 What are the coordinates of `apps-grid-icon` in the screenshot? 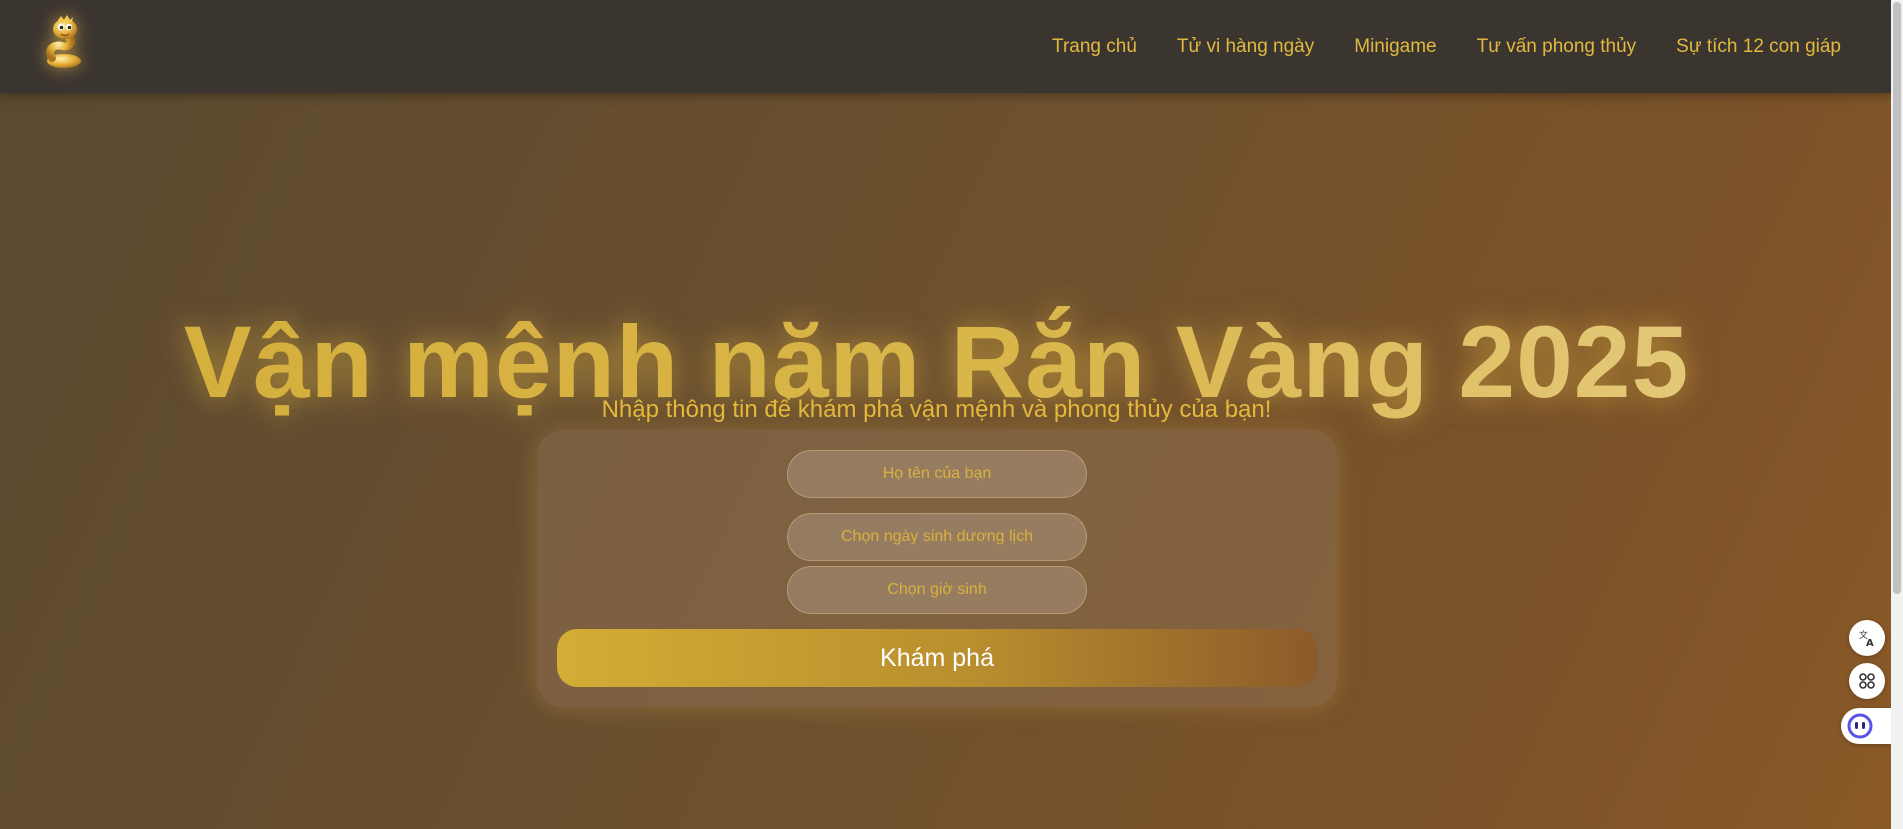 It's located at (1867, 681).